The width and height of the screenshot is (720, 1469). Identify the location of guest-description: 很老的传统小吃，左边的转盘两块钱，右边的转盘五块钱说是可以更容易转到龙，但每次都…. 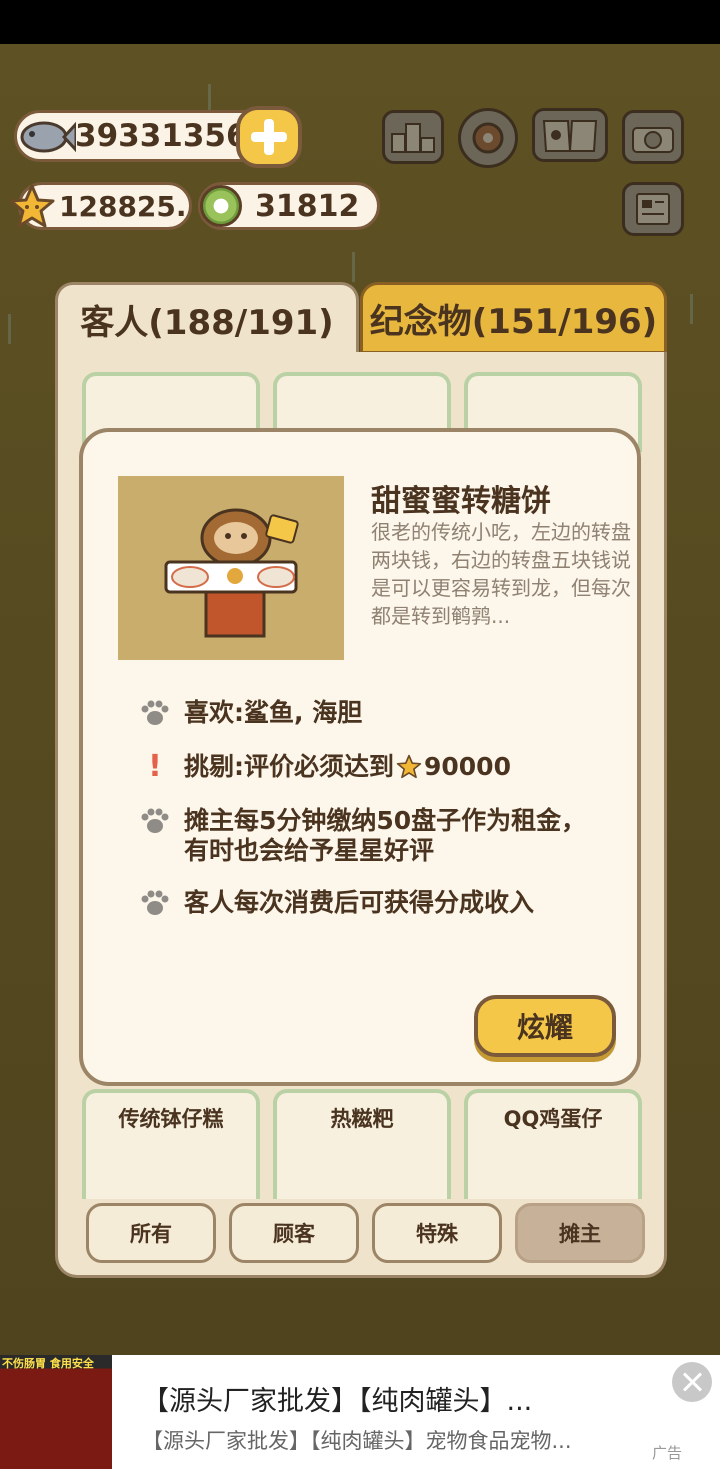
(501, 574).